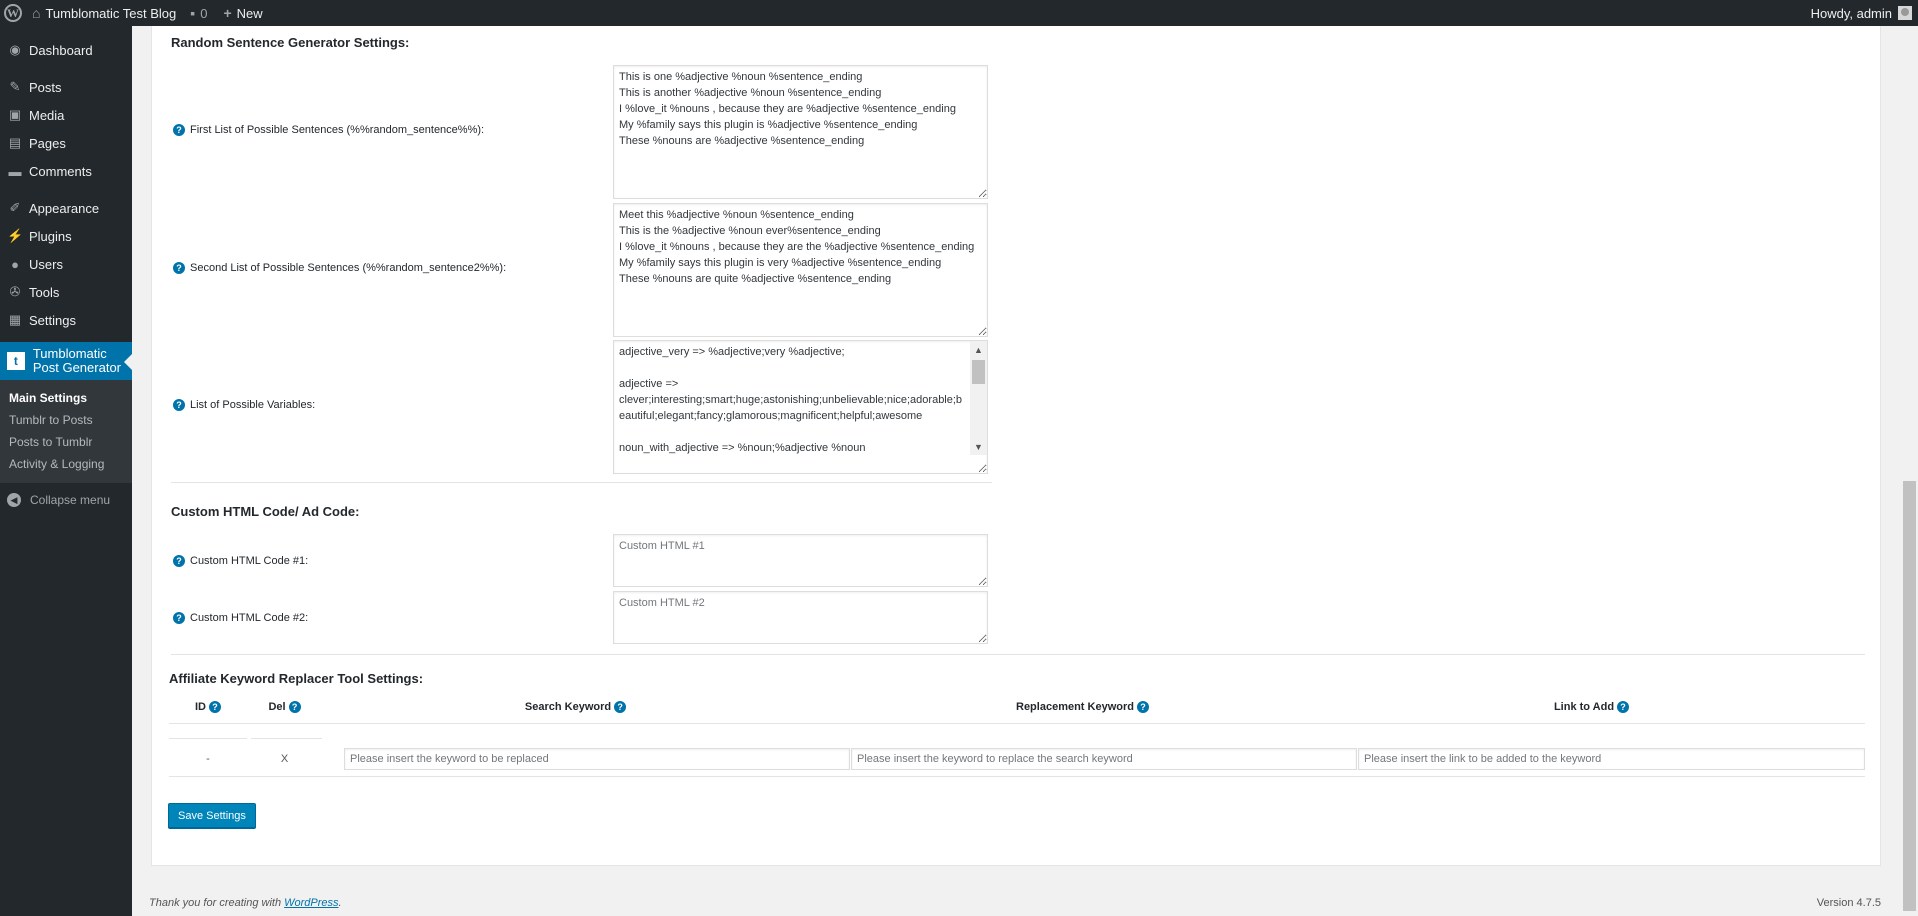  I want to click on collapse-menu-button: ◀ Collapse menu, so click(66, 500).